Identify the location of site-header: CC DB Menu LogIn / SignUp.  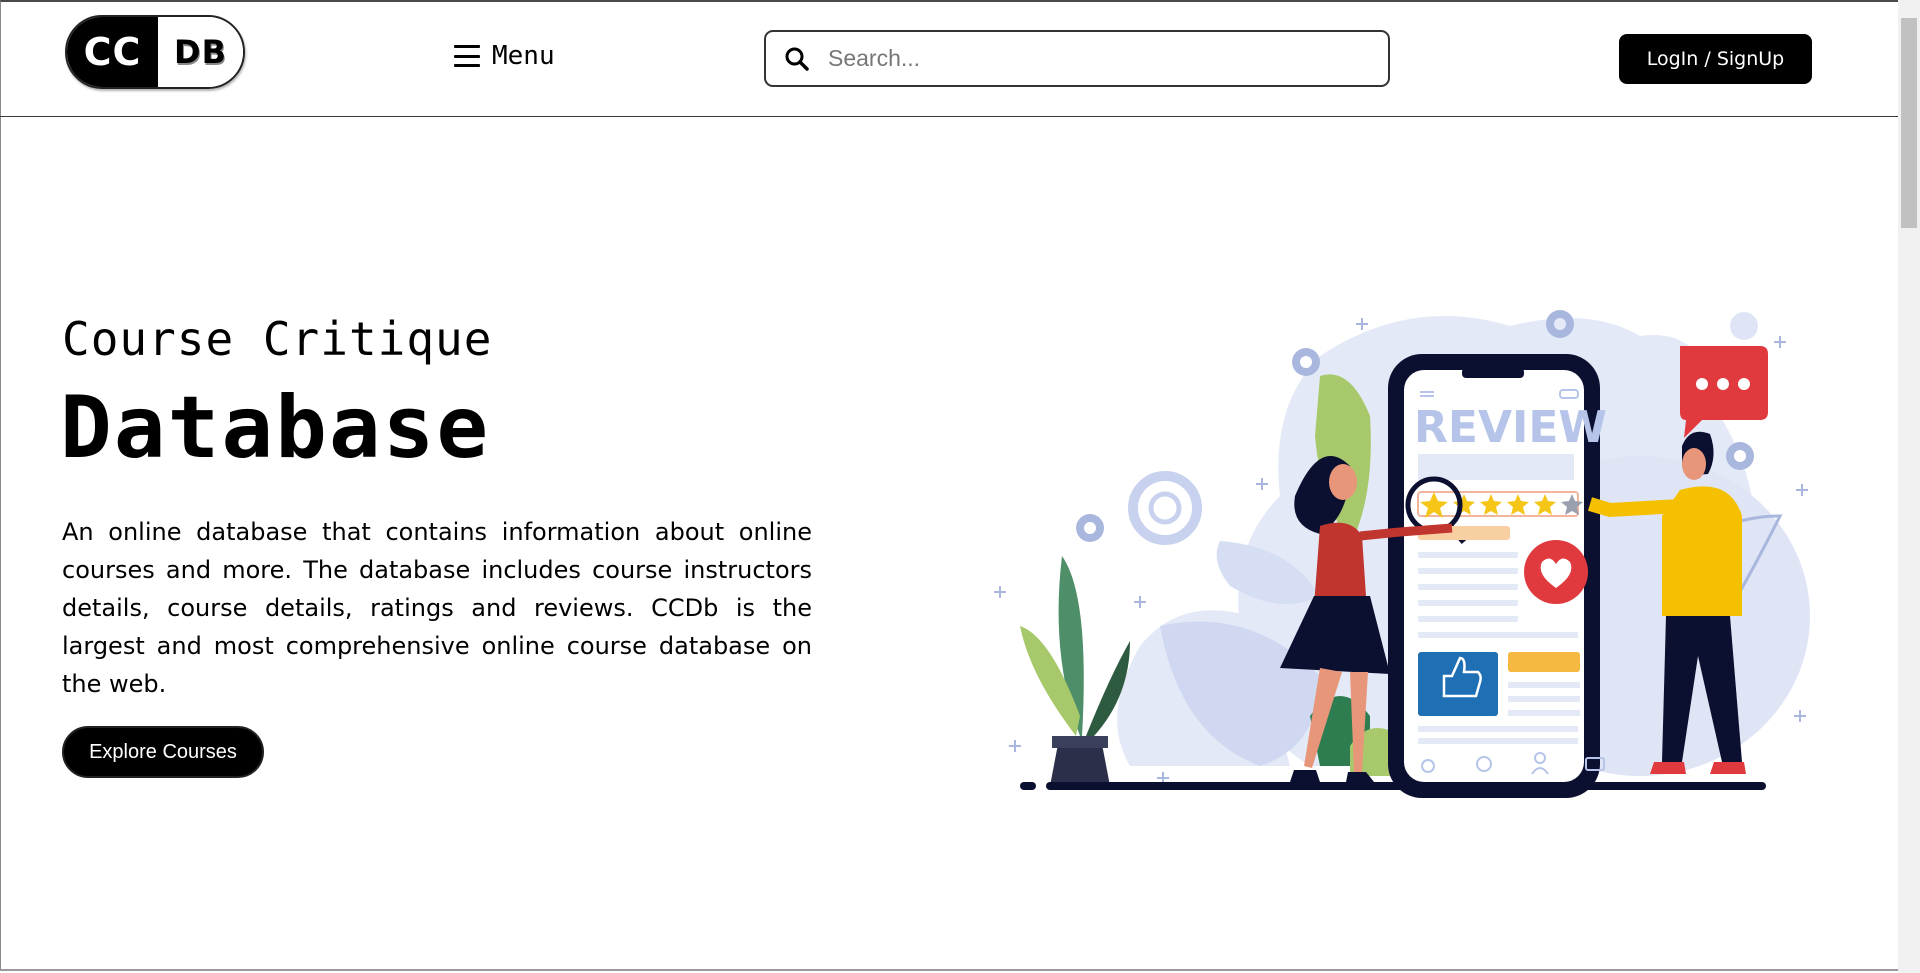
(949, 58).